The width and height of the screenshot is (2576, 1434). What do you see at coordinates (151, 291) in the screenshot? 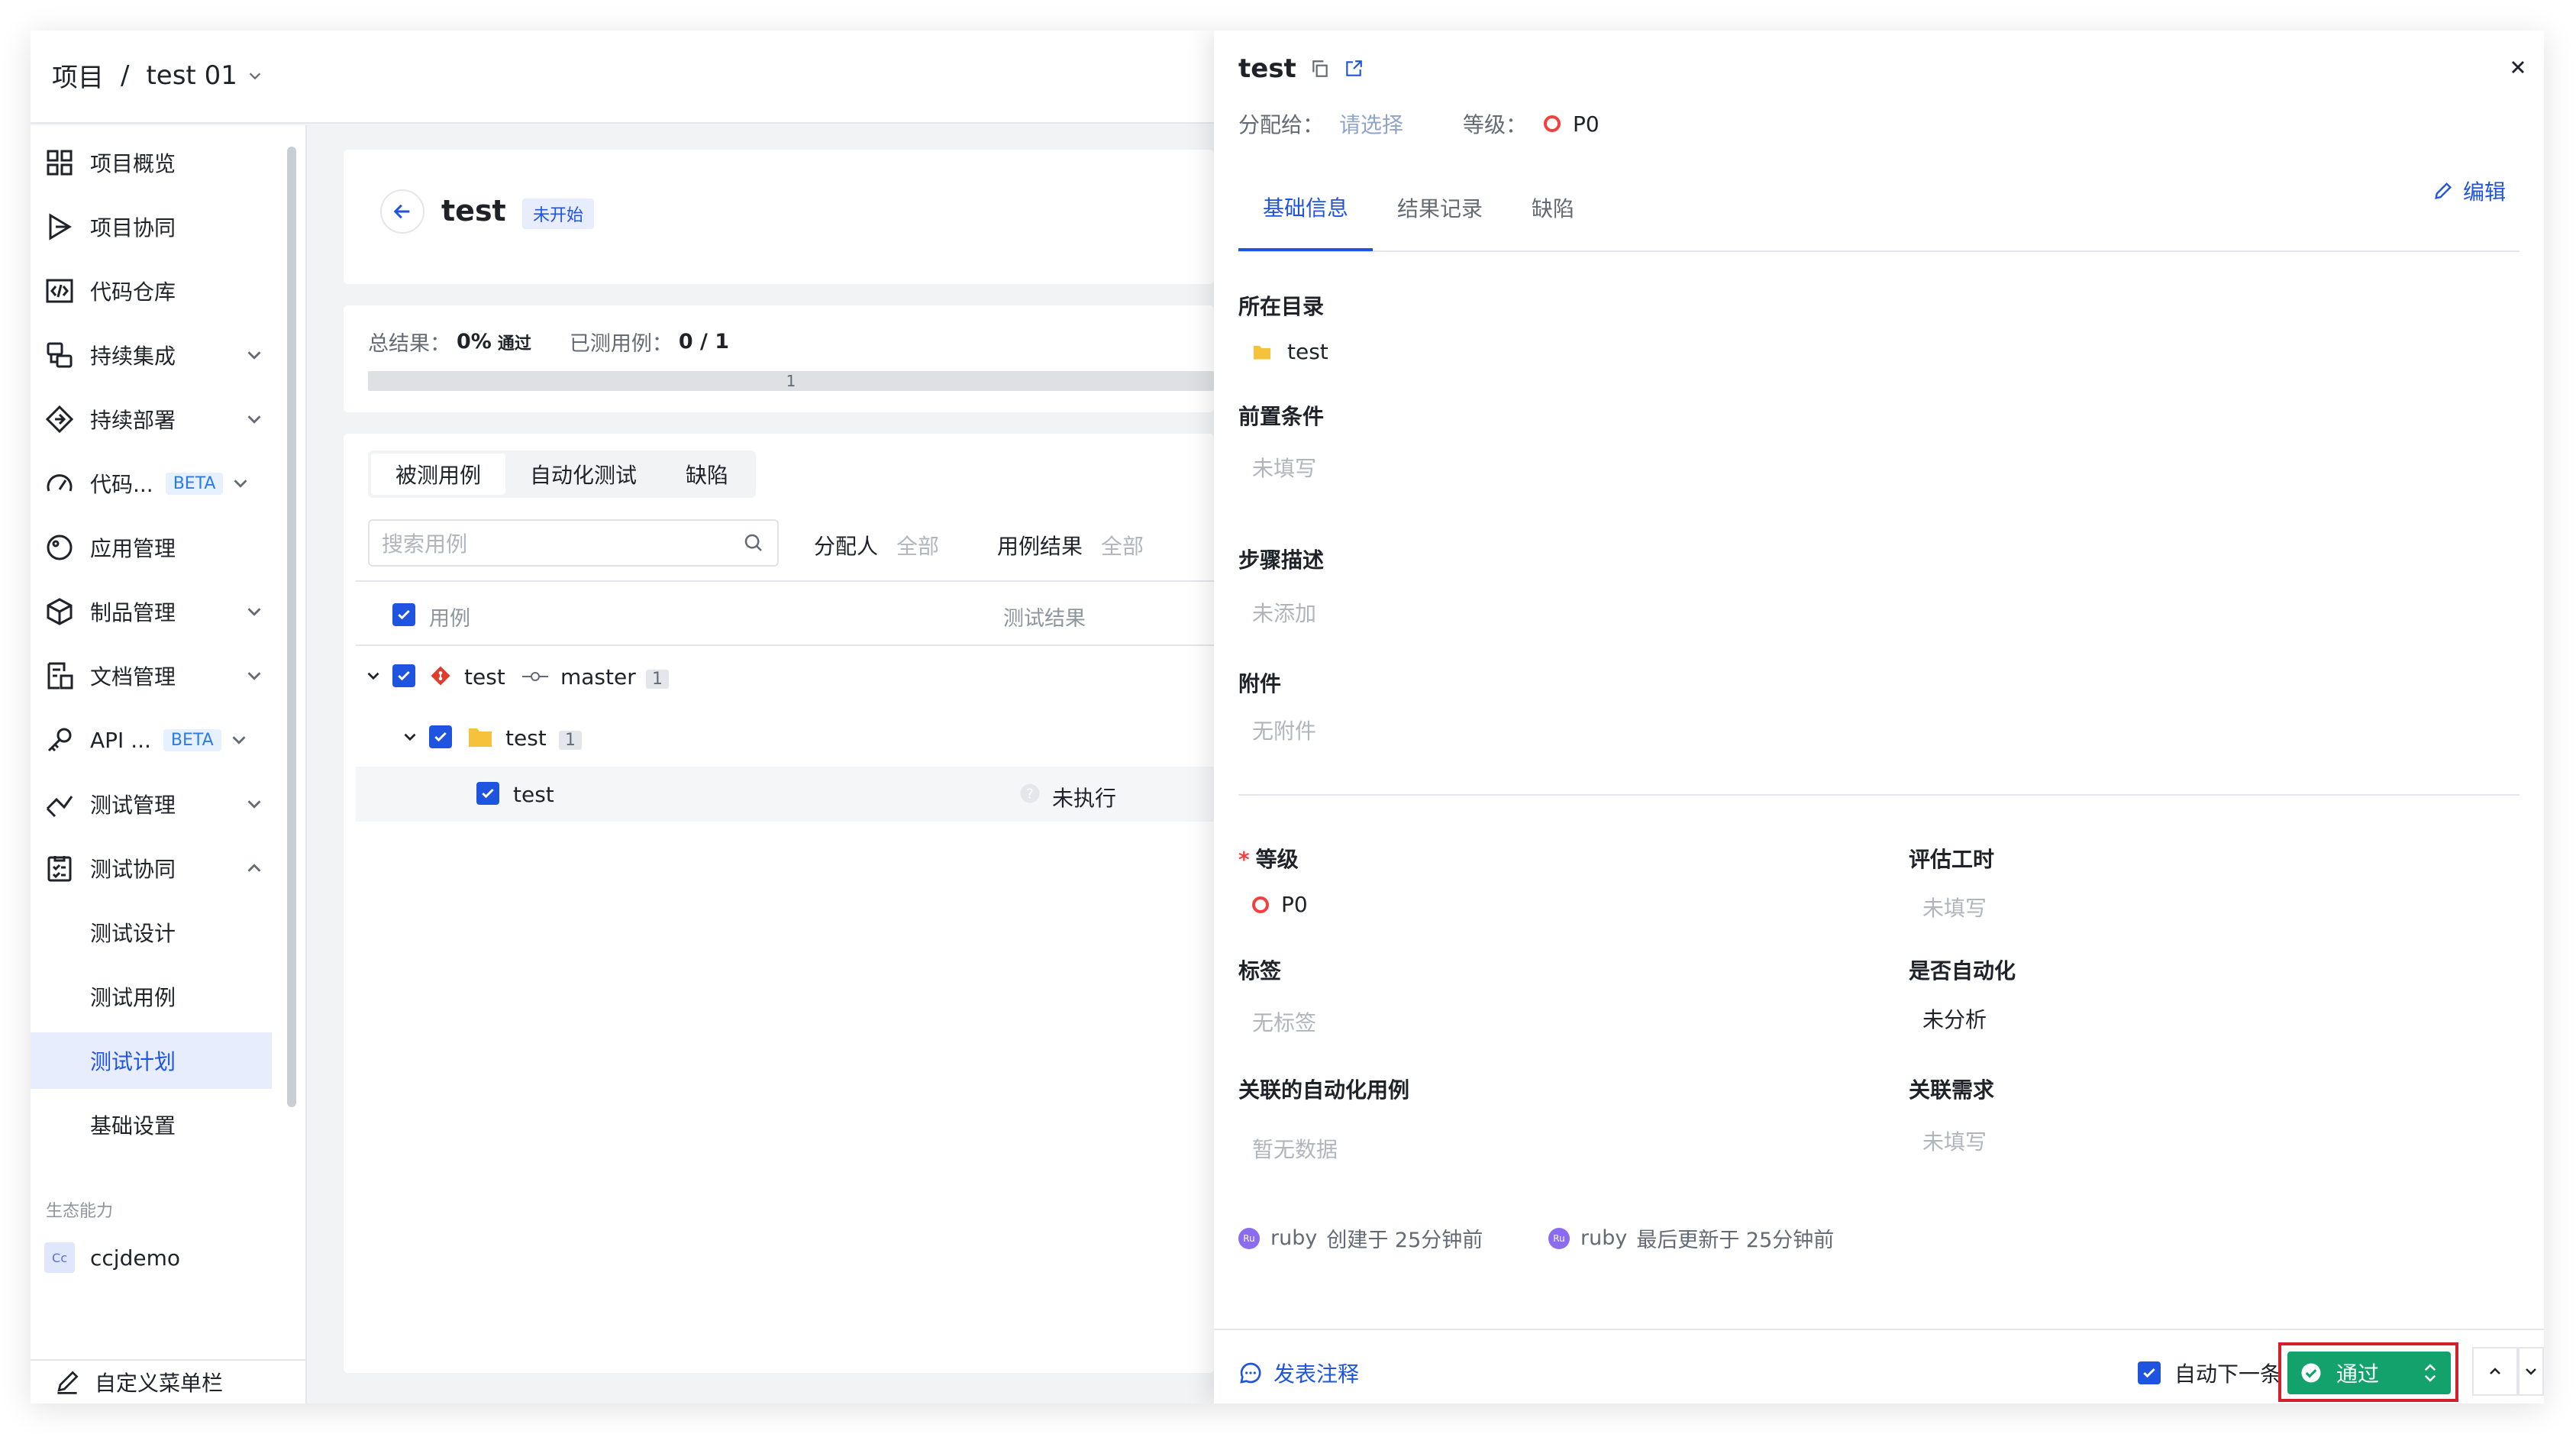
I see `sidebar-item-code-repo: 代码仓库` at bounding box center [151, 291].